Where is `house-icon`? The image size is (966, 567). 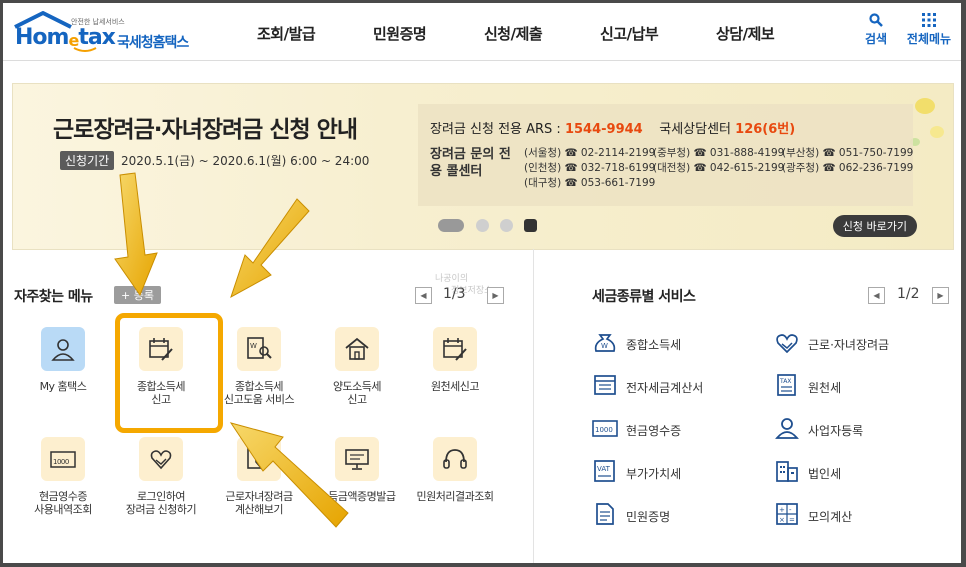 house-icon is located at coordinates (357, 348).